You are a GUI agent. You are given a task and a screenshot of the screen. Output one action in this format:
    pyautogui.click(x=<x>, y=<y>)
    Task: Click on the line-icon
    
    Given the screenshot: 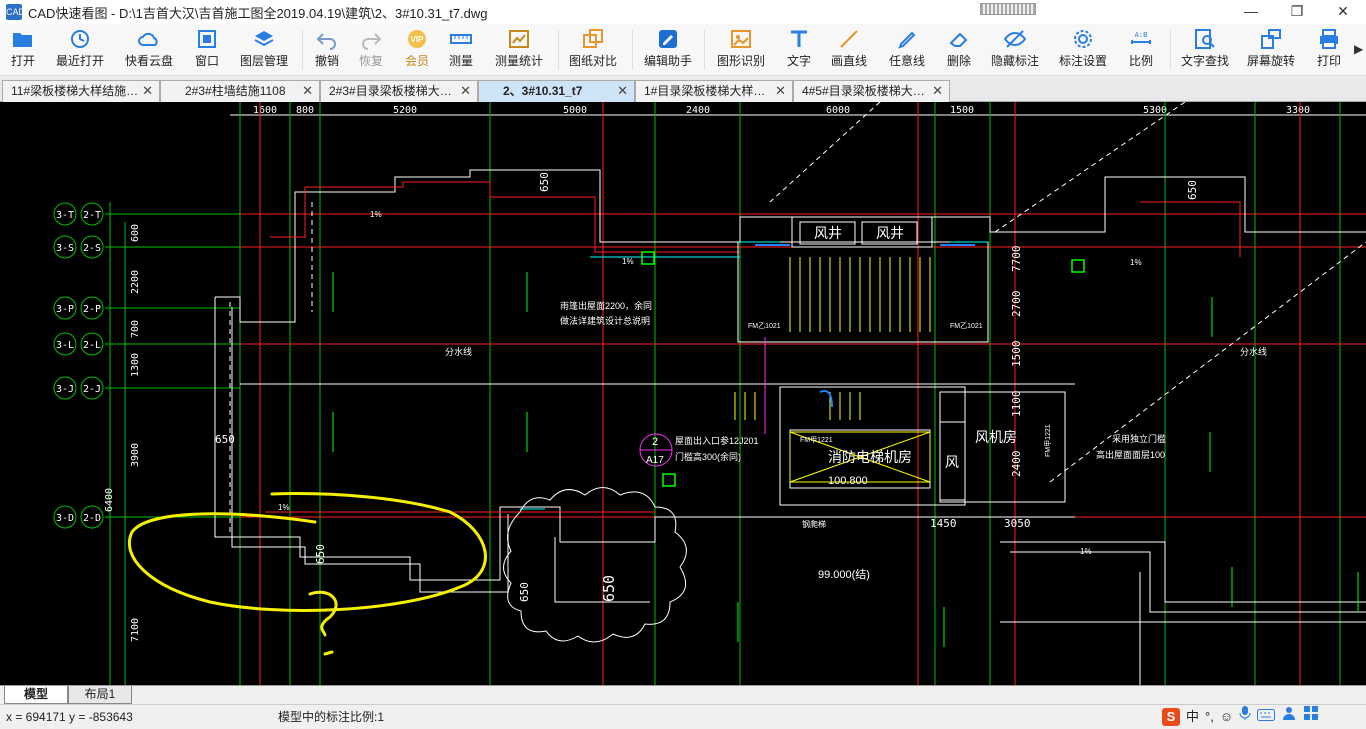 What is the action you would take?
    pyautogui.click(x=849, y=39)
    